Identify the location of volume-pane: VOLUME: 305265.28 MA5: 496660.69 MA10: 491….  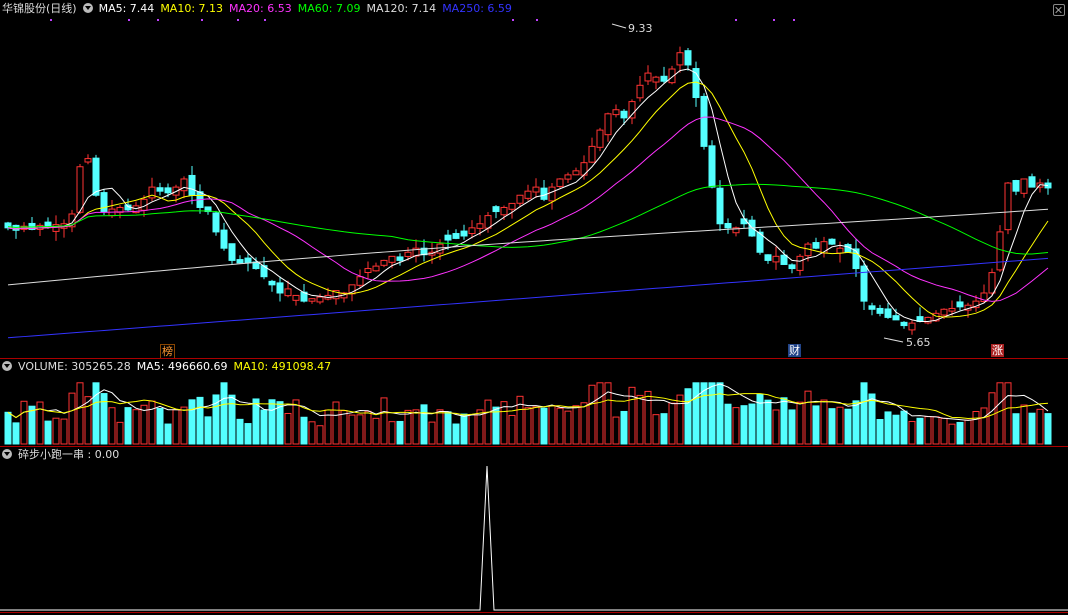
(534, 402).